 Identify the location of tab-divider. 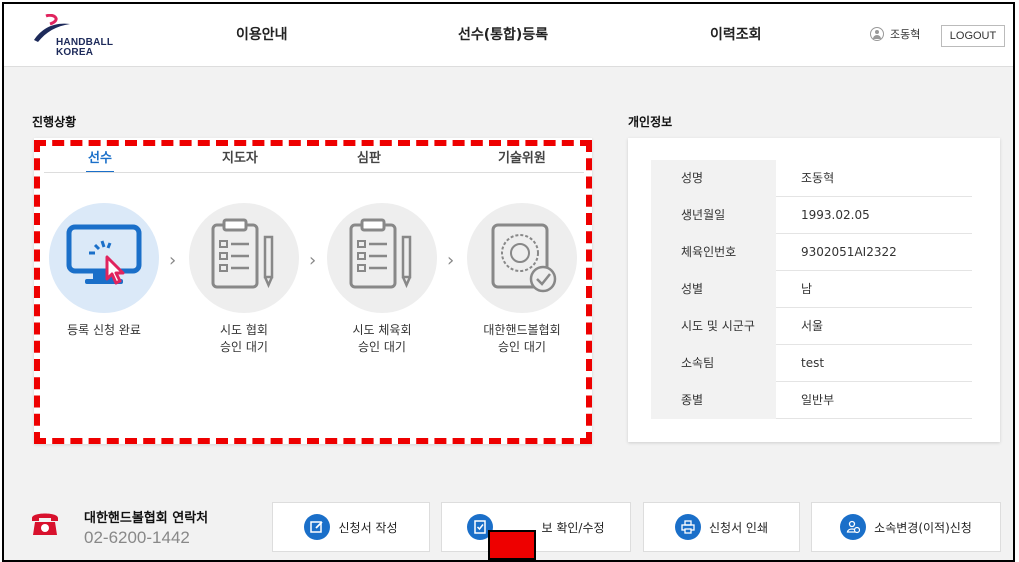
(314, 172).